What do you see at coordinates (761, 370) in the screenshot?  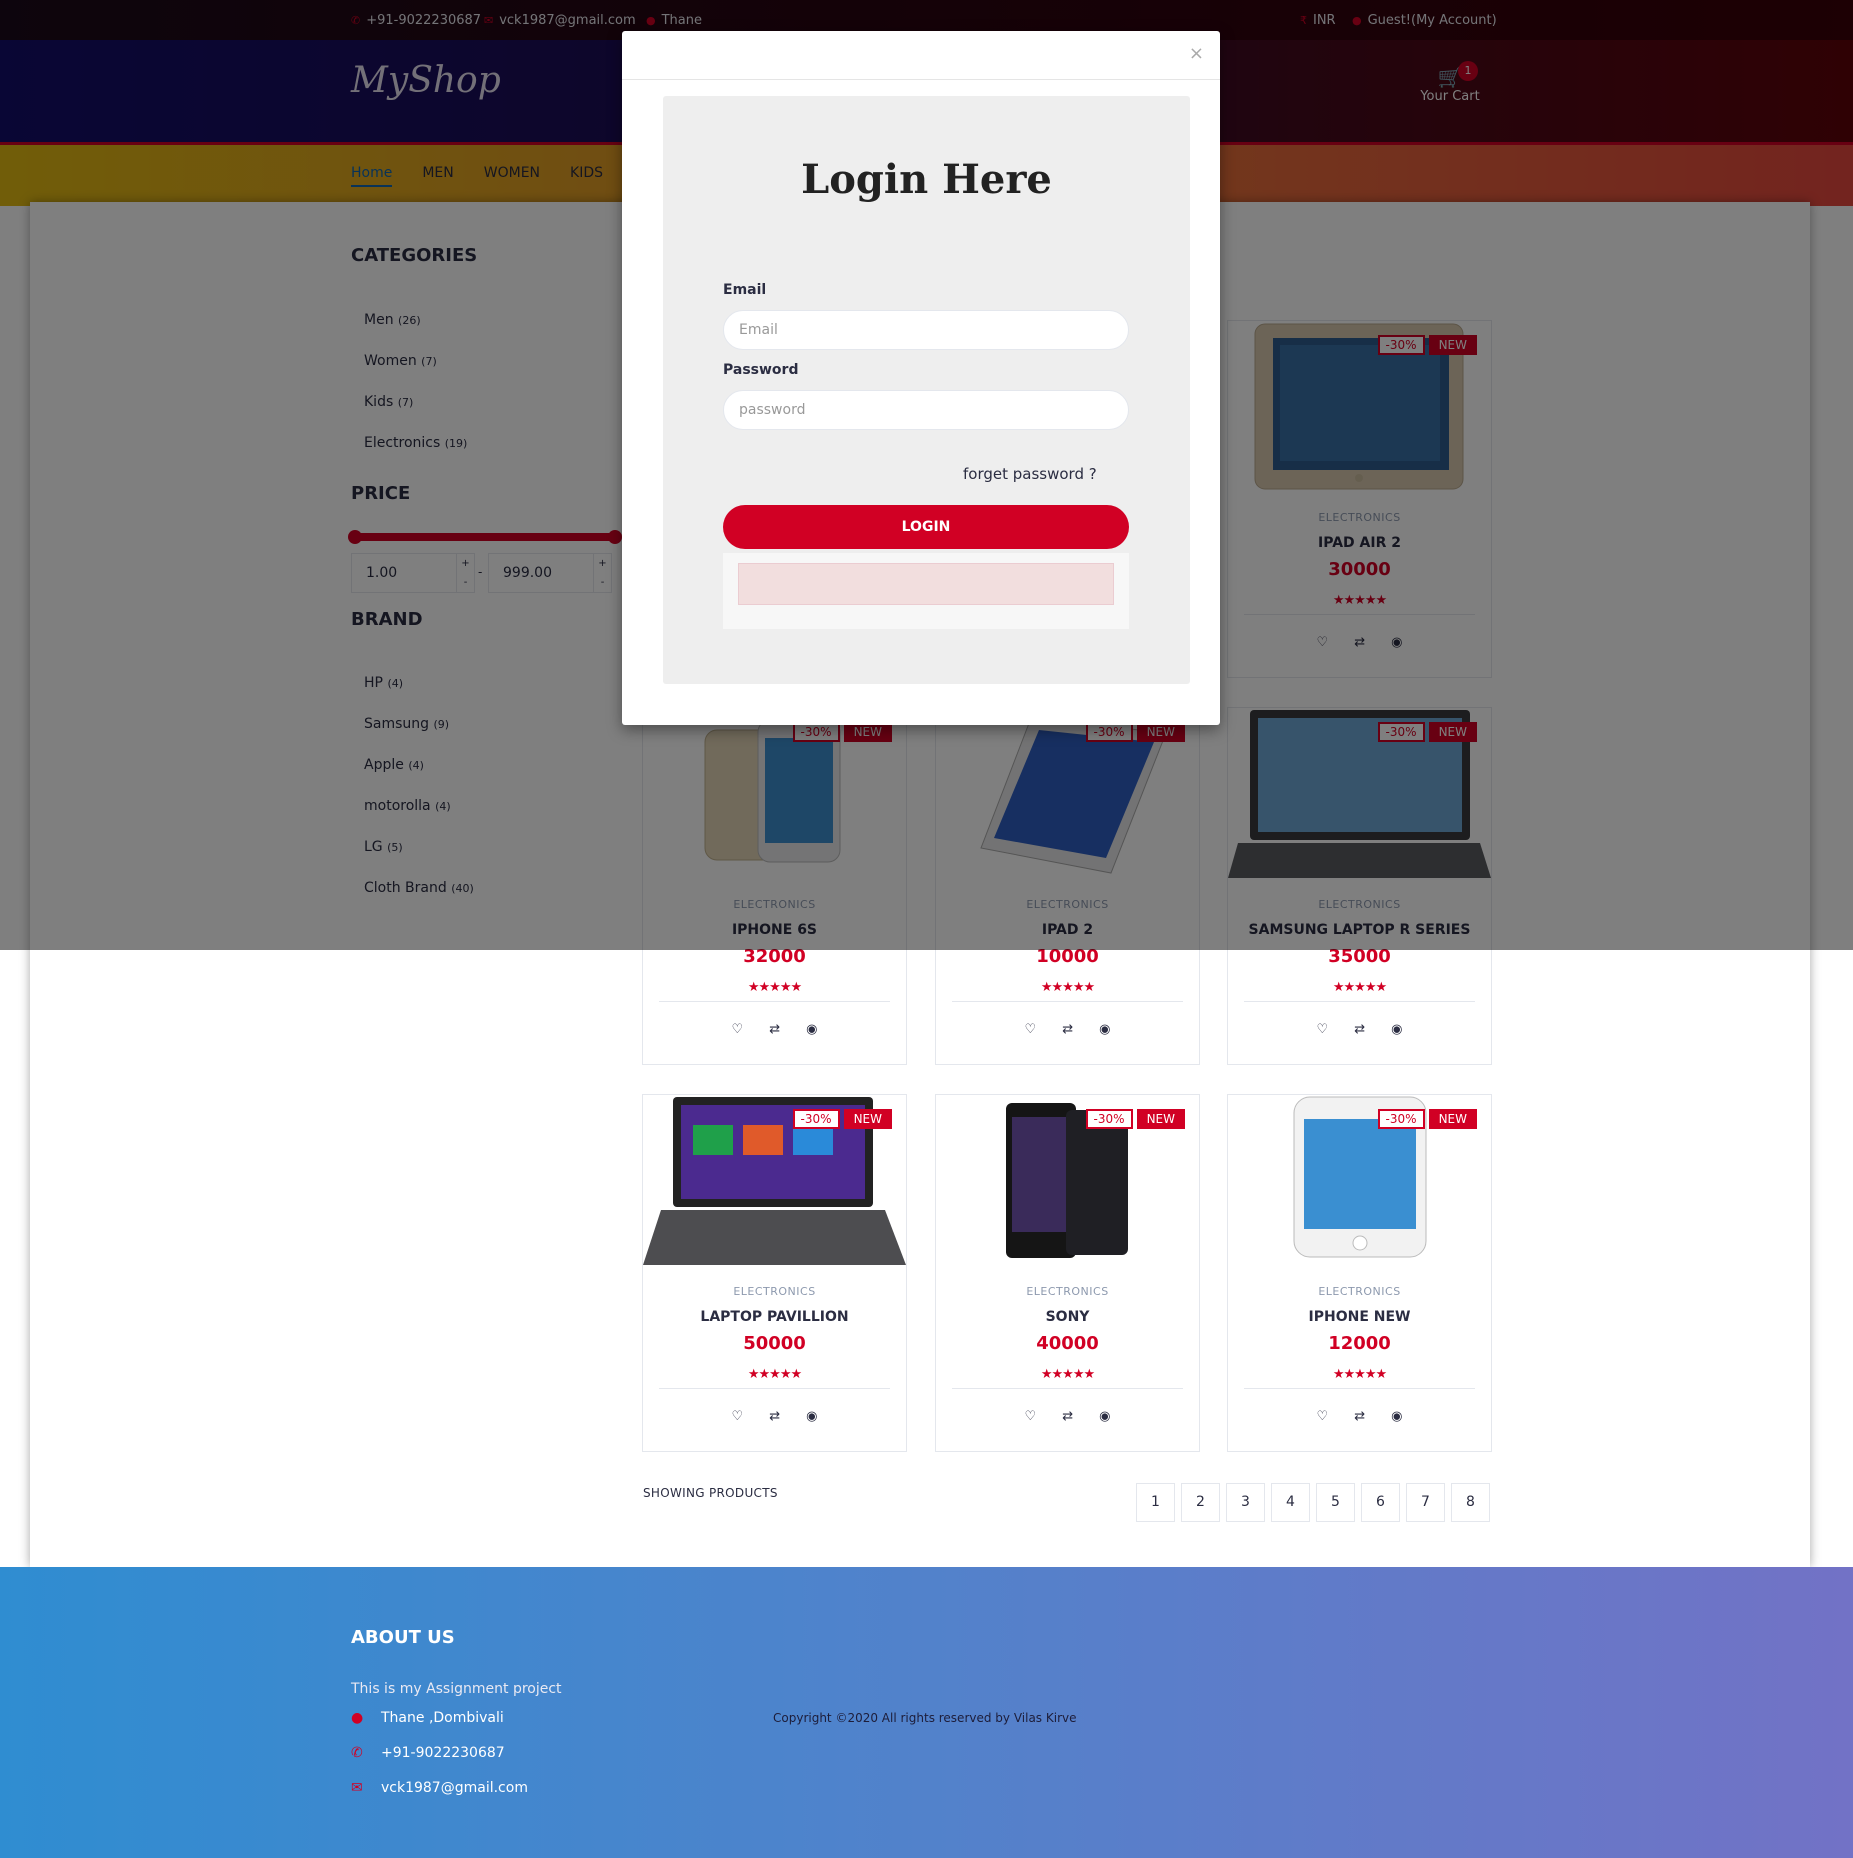 I see `password-label: Password` at bounding box center [761, 370].